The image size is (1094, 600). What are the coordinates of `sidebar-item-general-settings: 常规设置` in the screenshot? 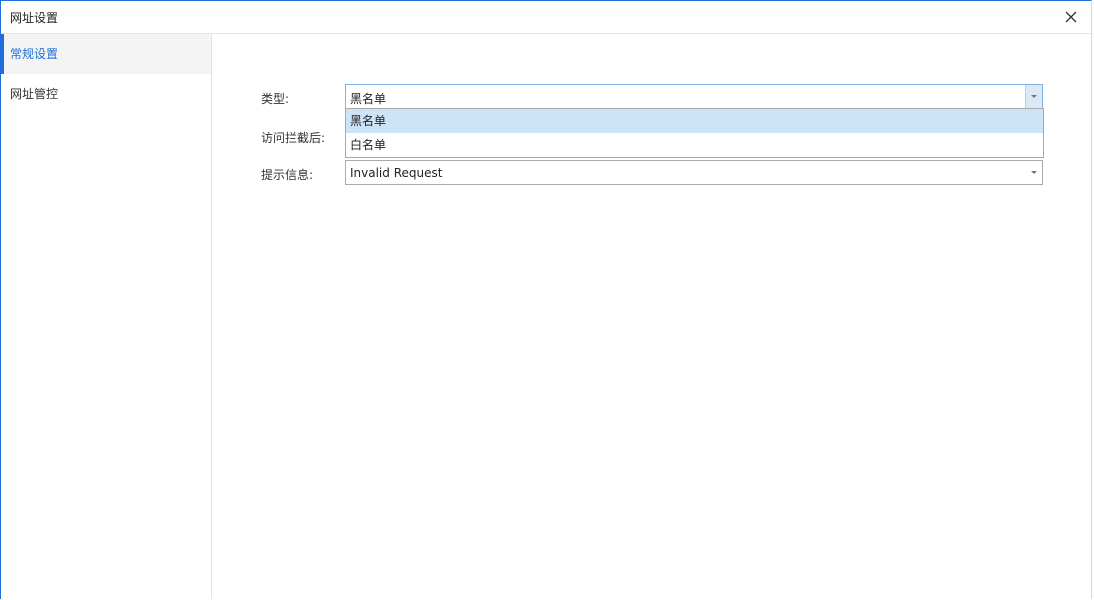 It's located at (106, 54).